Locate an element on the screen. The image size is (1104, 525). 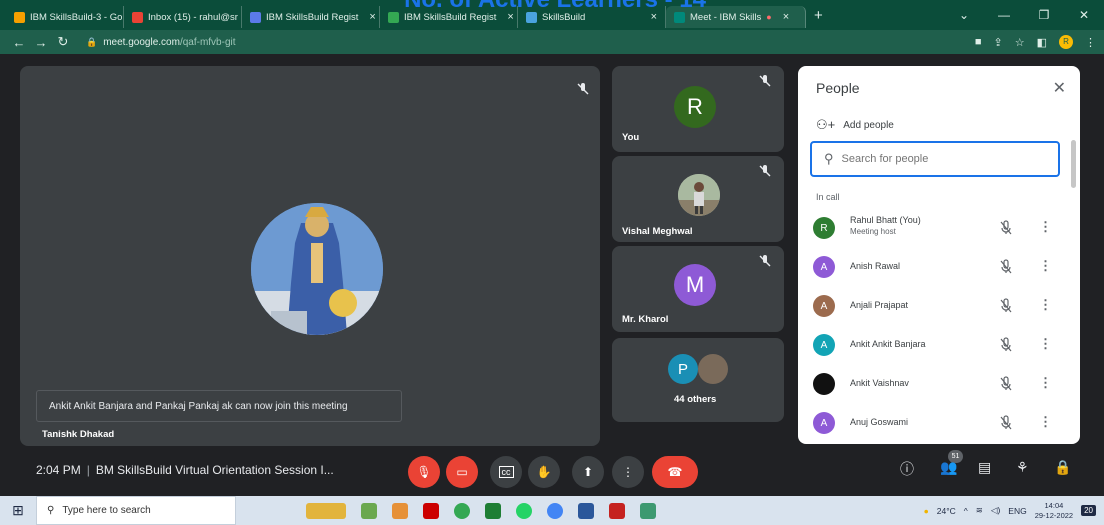
close-window-button: ✕ is located at coordinates (1084, 15).